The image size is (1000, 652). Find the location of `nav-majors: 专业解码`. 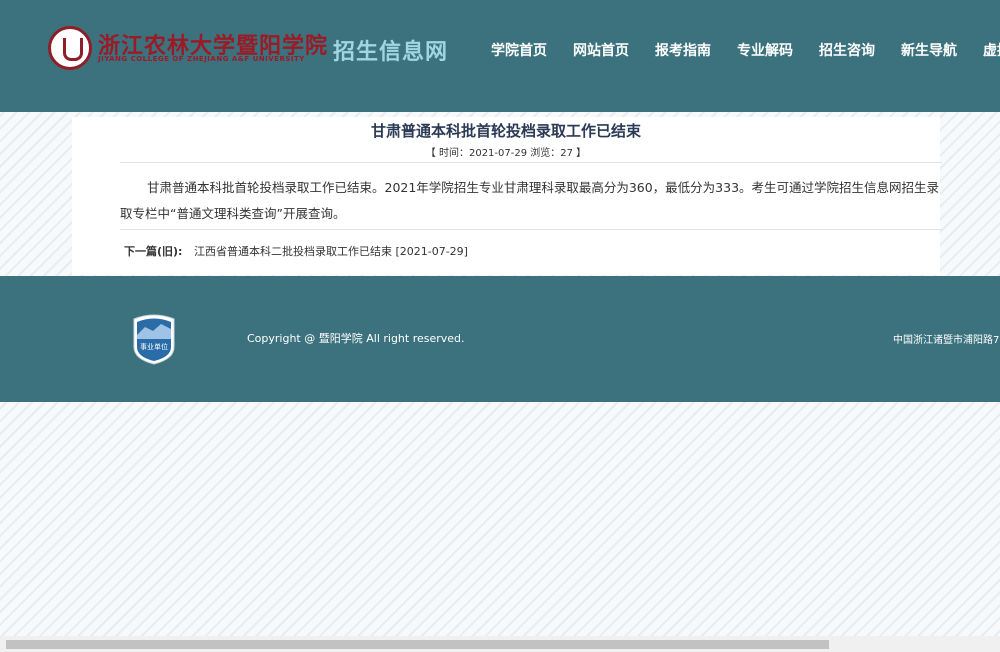

nav-majors: 专业解码 is located at coordinates (765, 50).